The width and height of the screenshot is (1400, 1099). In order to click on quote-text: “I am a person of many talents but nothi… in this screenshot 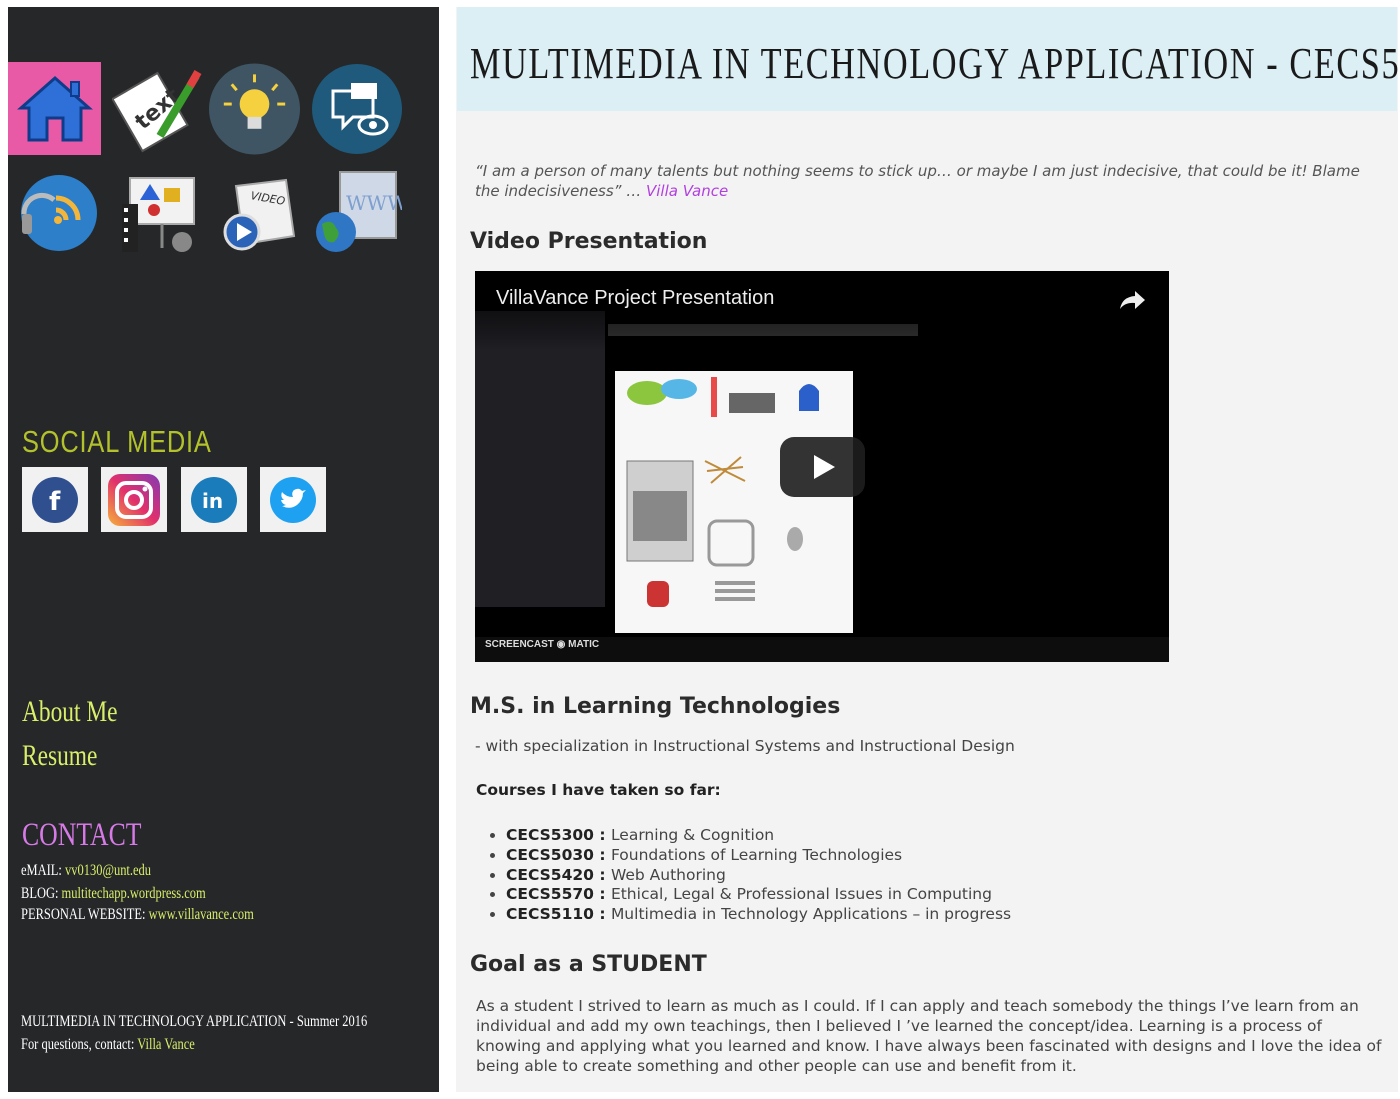, I will do `click(917, 181)`.